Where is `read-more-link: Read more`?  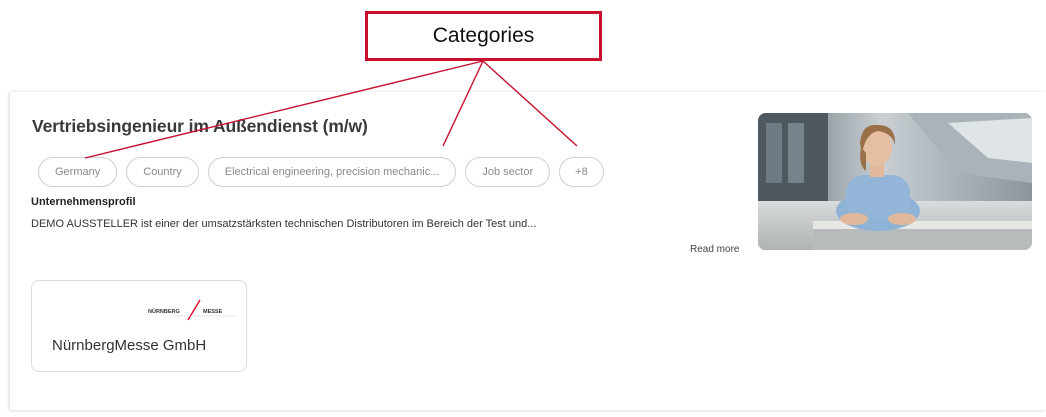
read-more-link: Read more is located at coordinates (714, 249).